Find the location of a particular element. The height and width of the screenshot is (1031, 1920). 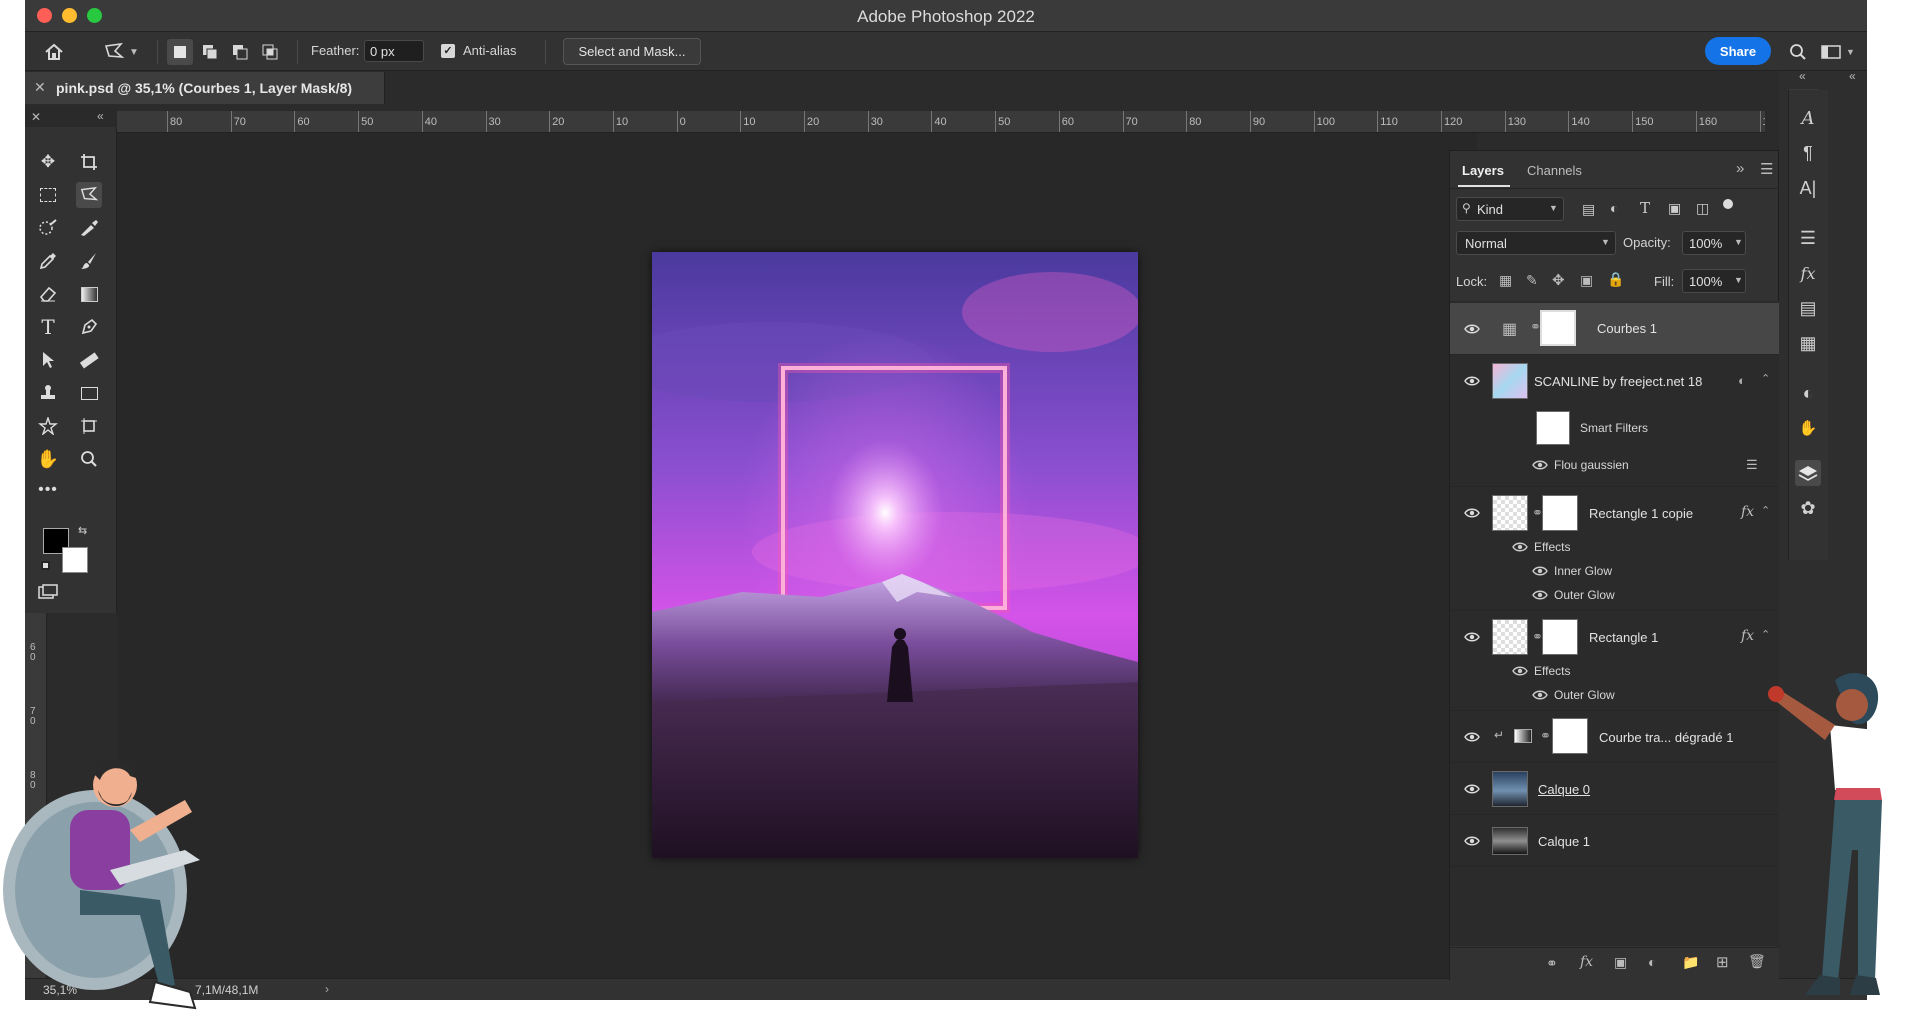

swap-colors-icon: ⇆ is located at coordinates (82, 530).